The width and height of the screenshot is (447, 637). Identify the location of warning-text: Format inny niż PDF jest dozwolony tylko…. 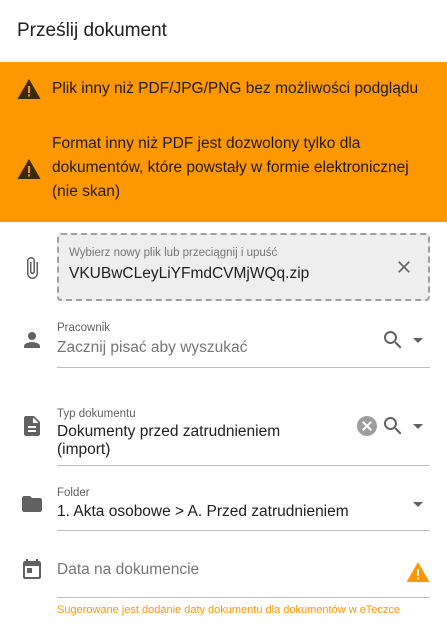
(230, 167).